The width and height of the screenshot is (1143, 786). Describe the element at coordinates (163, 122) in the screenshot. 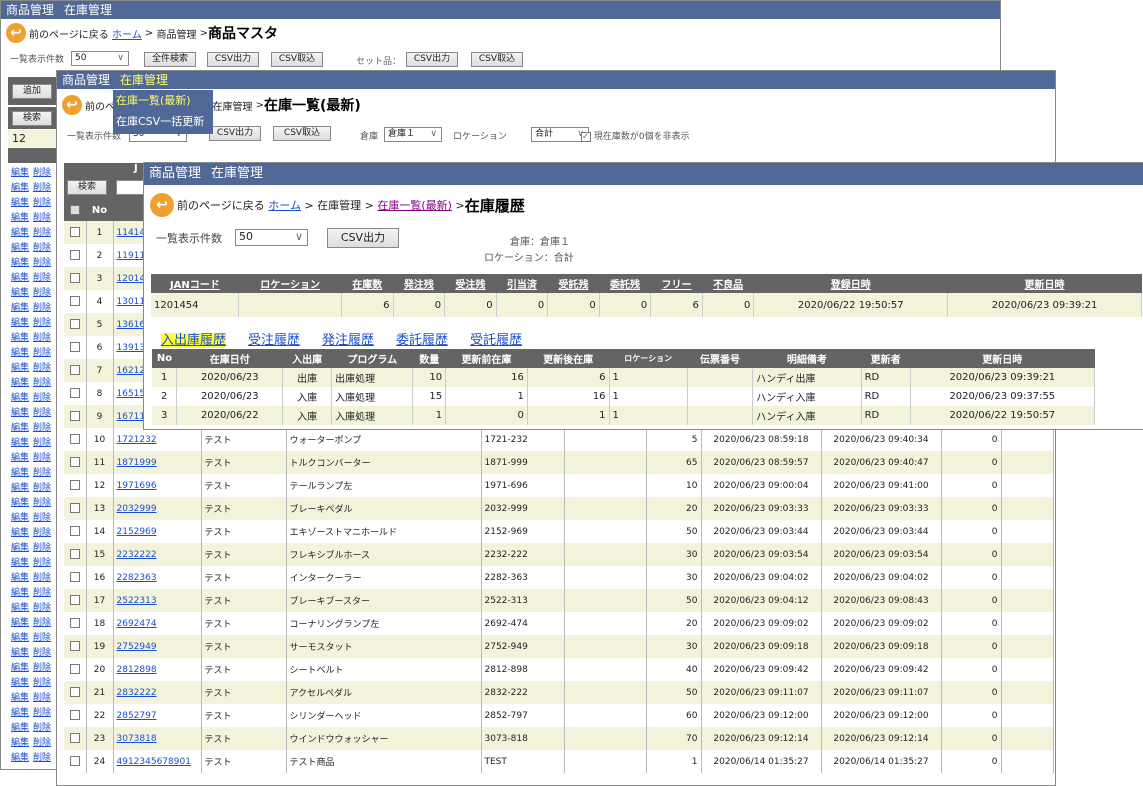

I see `menu-item-csv-bulk-update: 在庫CSV一括更新` at that location.